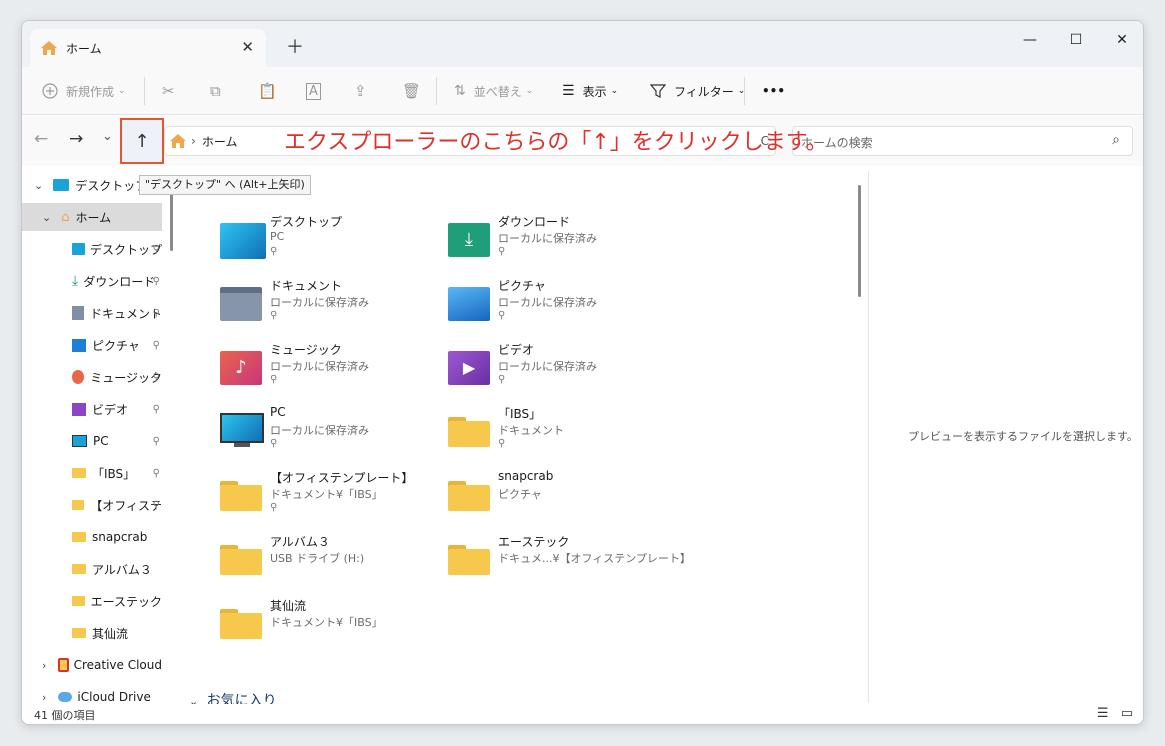 The image size is (1165, 746). I want to click on quick-access-item: snapcrab ピクチャ, so click(550, 499).